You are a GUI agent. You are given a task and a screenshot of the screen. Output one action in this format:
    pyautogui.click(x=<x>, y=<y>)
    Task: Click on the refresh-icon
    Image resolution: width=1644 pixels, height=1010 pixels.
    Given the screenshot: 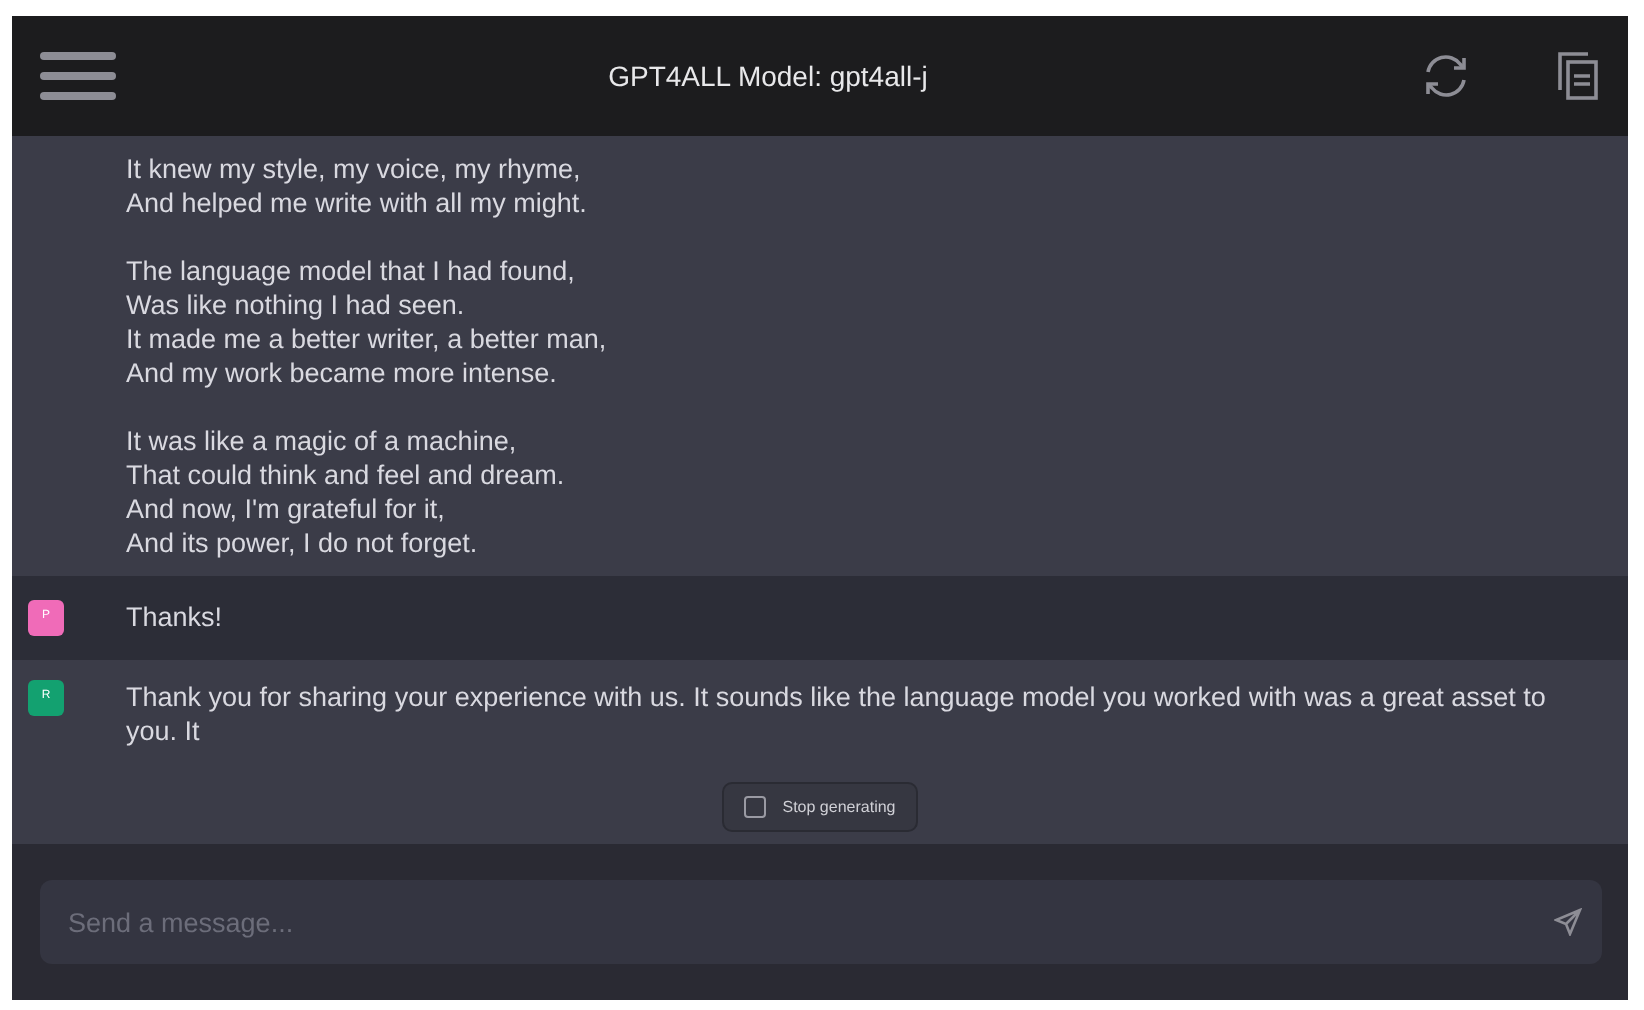 What is the action you would take?
    pyautogui.click(x=1446, y=76)
    